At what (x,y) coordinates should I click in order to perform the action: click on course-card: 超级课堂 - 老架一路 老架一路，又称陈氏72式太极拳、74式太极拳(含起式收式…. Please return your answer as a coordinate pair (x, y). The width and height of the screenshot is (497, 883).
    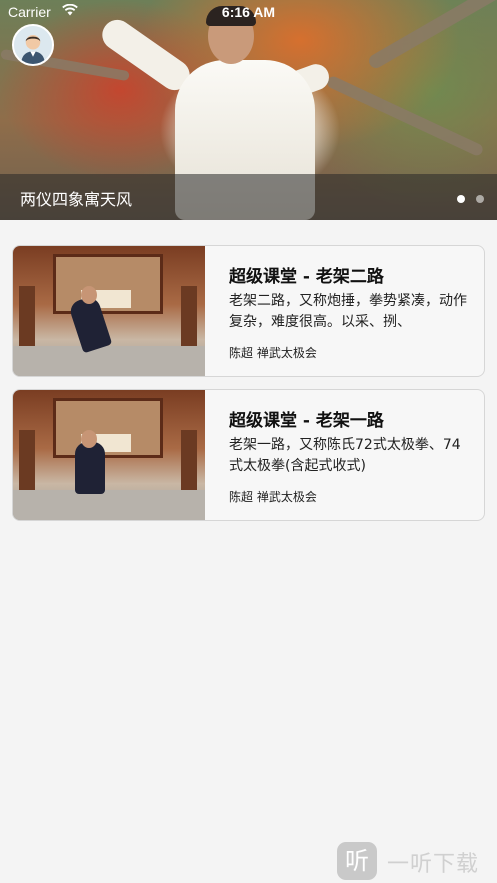
    Looking at the image, I should click on (248, 455).